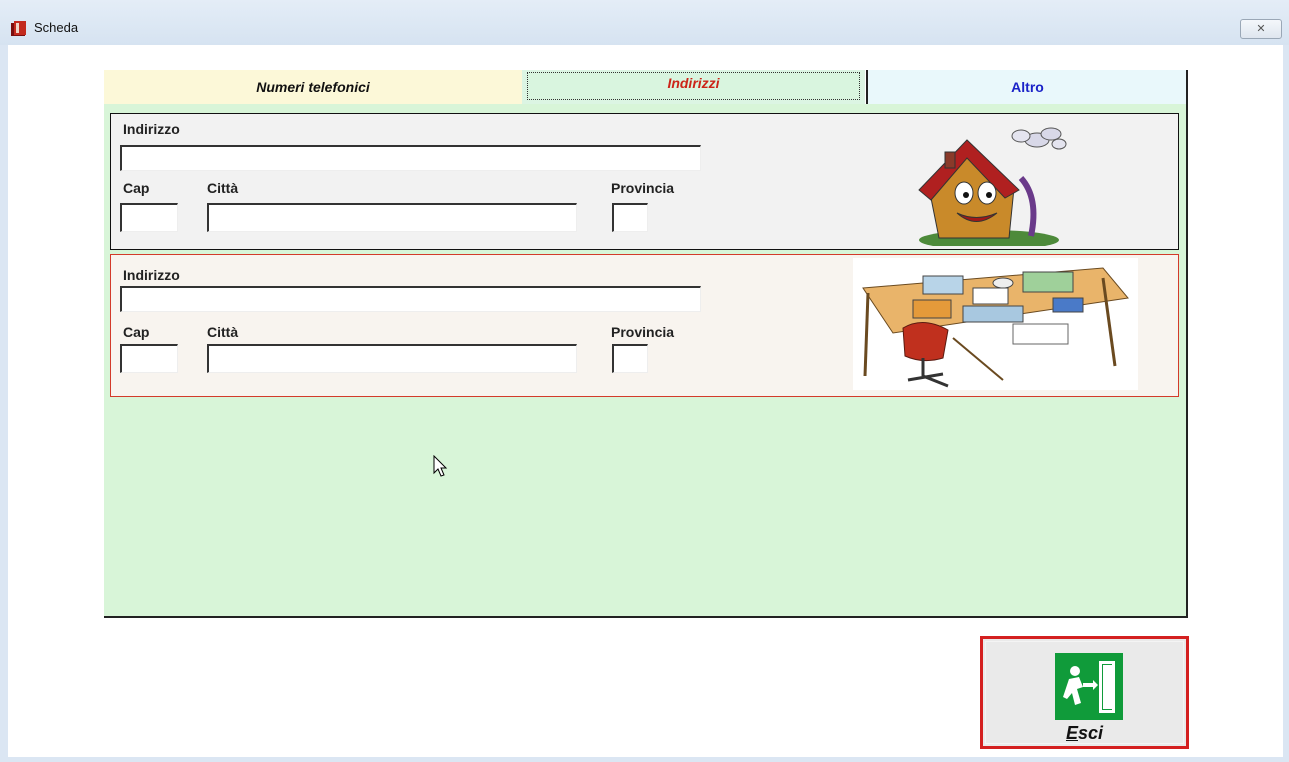 The image size is (1289, 762). I want to click on address-block-1: Indirizzo Cap Città Provincia, so click(644, 181).